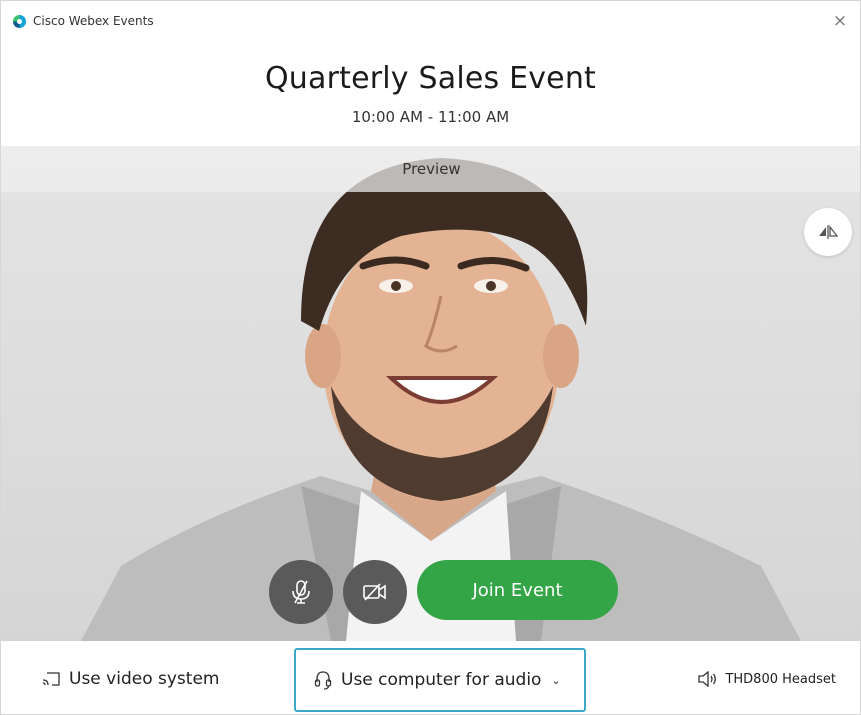  I want to click on mute-button, so click(301, 592).